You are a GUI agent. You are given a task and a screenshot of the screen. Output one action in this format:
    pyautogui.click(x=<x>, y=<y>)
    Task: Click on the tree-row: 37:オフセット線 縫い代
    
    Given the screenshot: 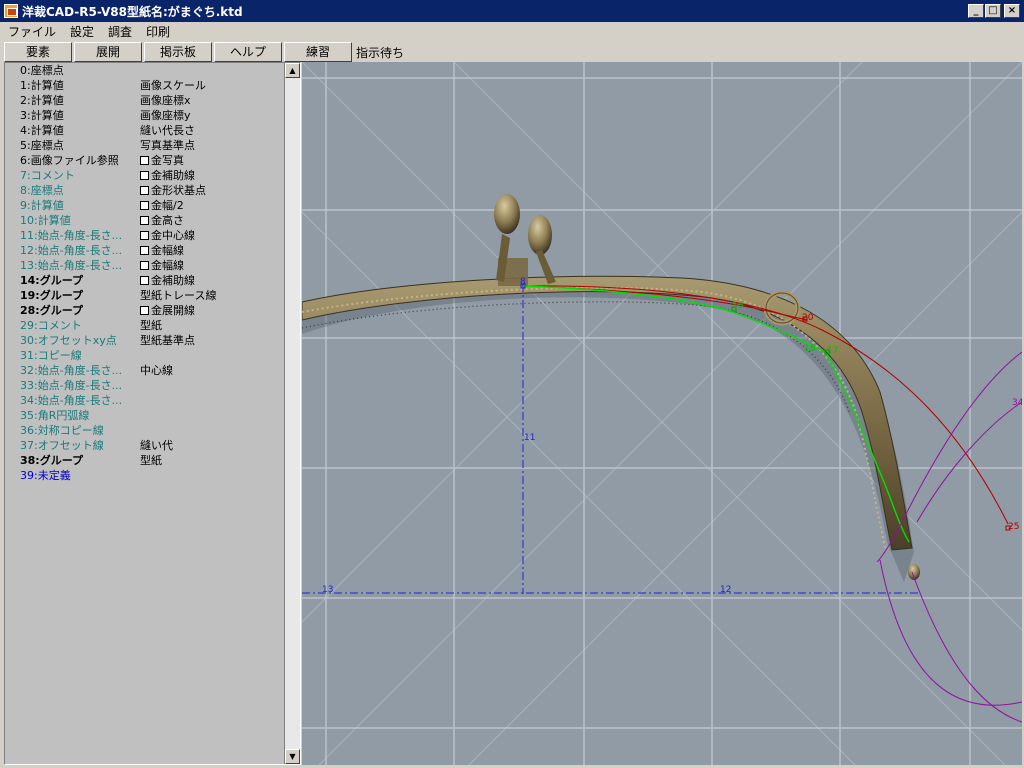 What is the action you would take?
    pyautogui.click(x=145, y=445)
    